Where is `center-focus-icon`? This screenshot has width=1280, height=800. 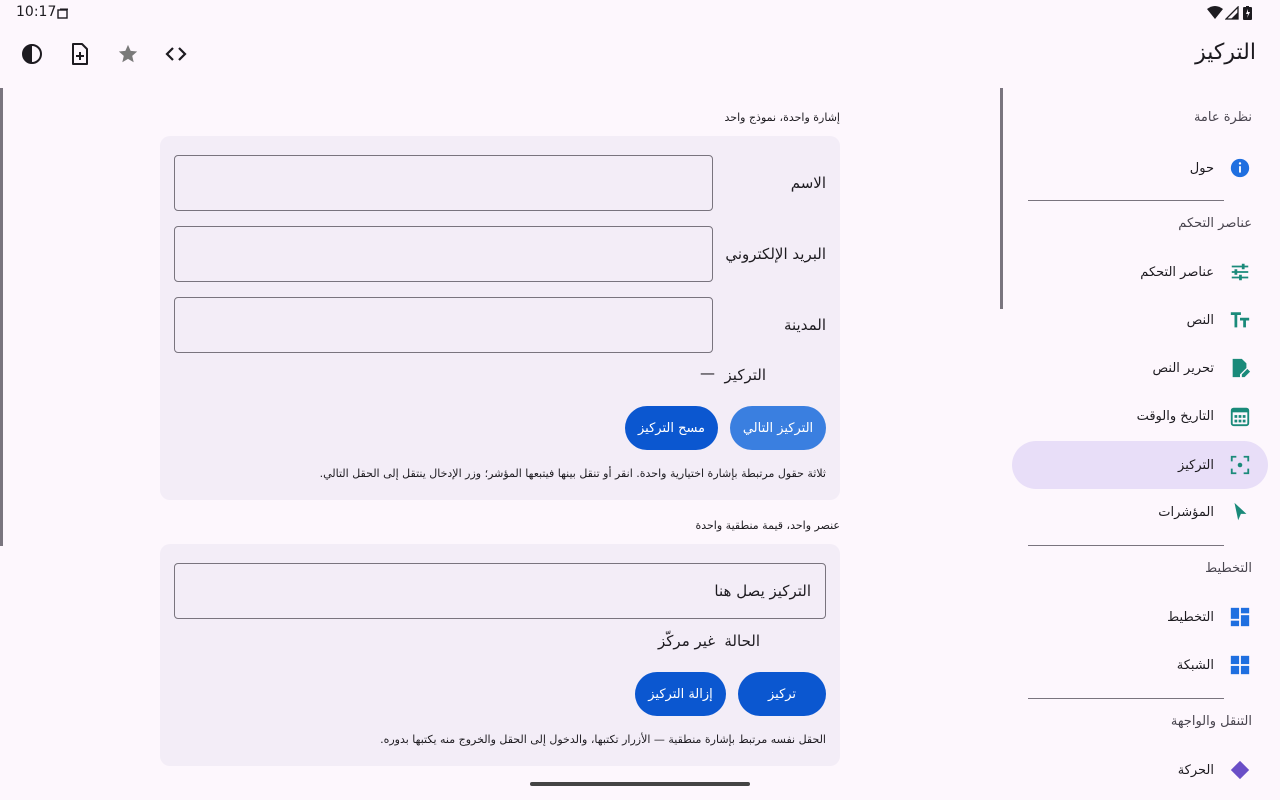 center-focus-icon is located at coordinates (1240, 465).